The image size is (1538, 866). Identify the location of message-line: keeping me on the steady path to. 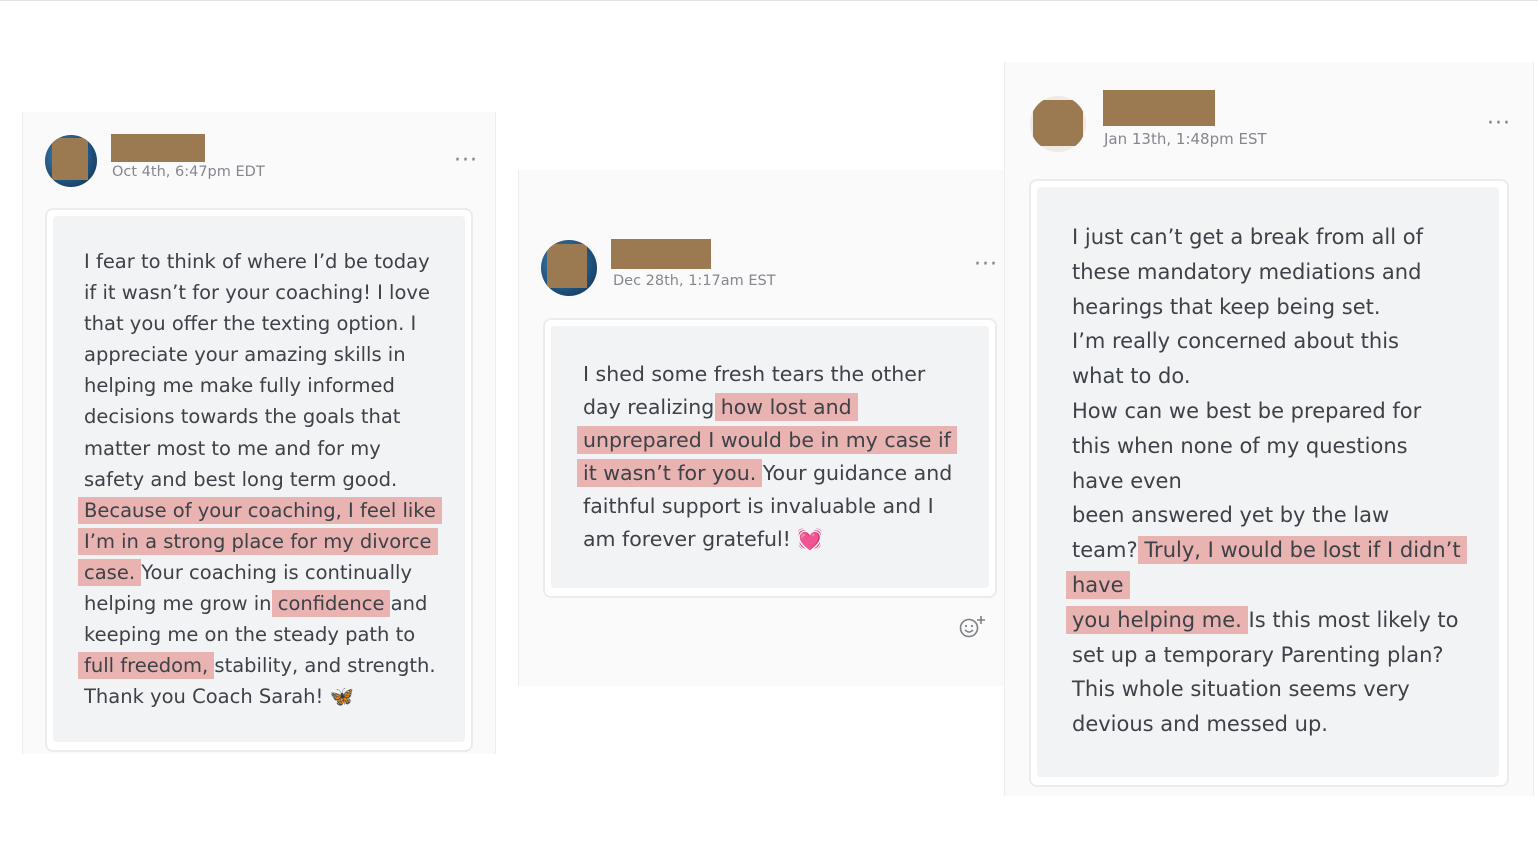
(260, 634).